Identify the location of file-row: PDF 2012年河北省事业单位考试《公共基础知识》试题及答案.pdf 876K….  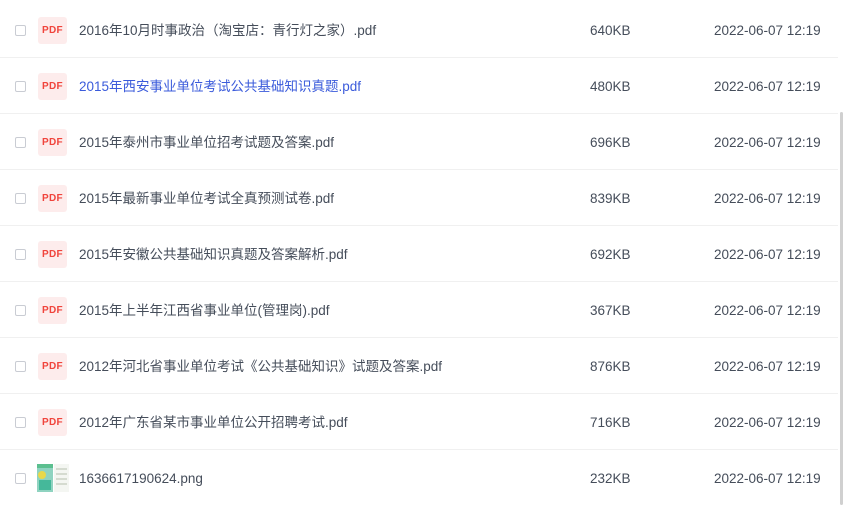
(419, 366).